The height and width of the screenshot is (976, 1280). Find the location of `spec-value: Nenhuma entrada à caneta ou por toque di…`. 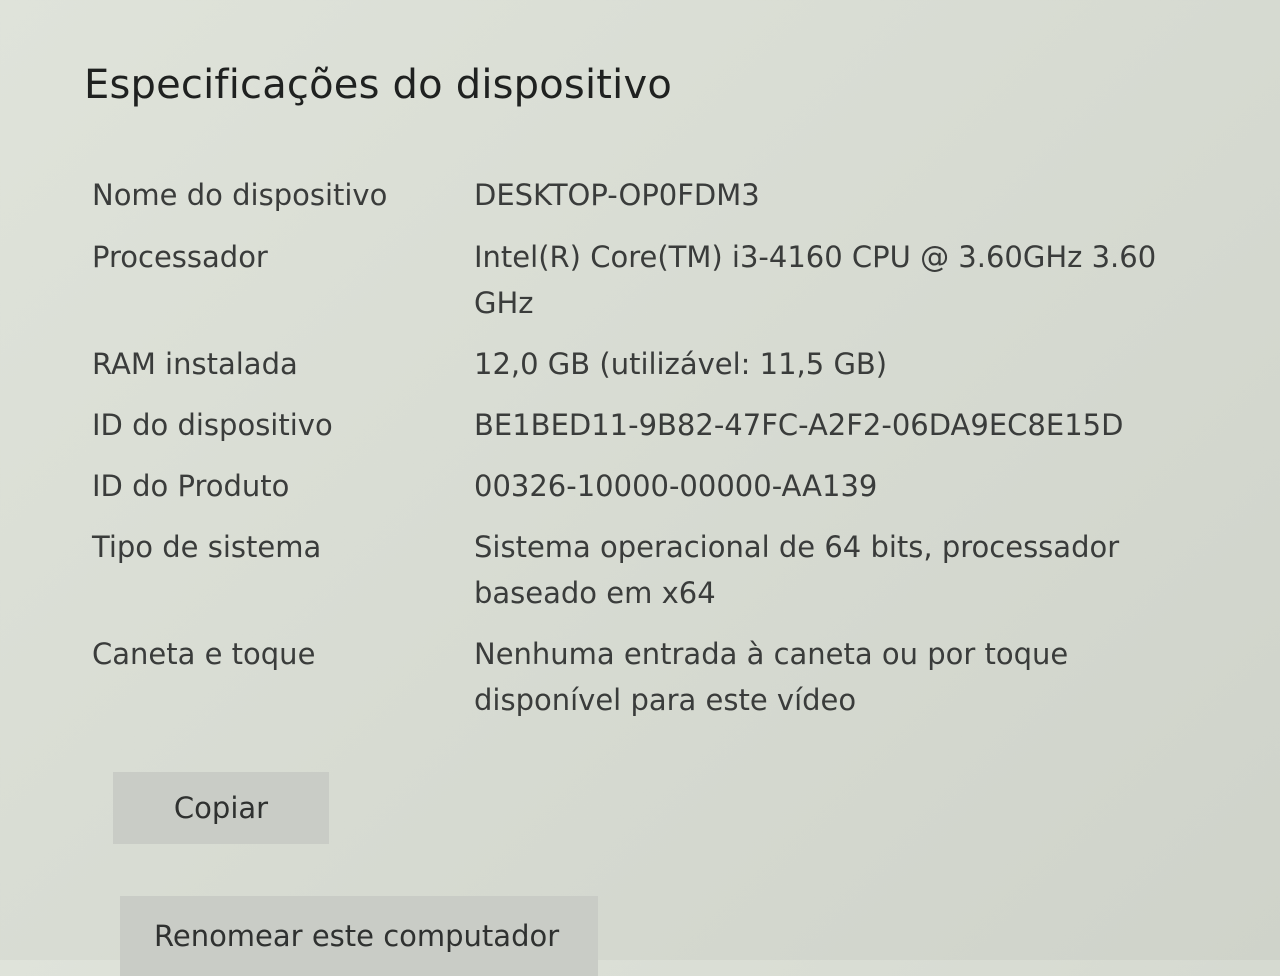

spec-value: Nenhuma entrada à caneta ou por toque di… is located at coordinates (771, 677).